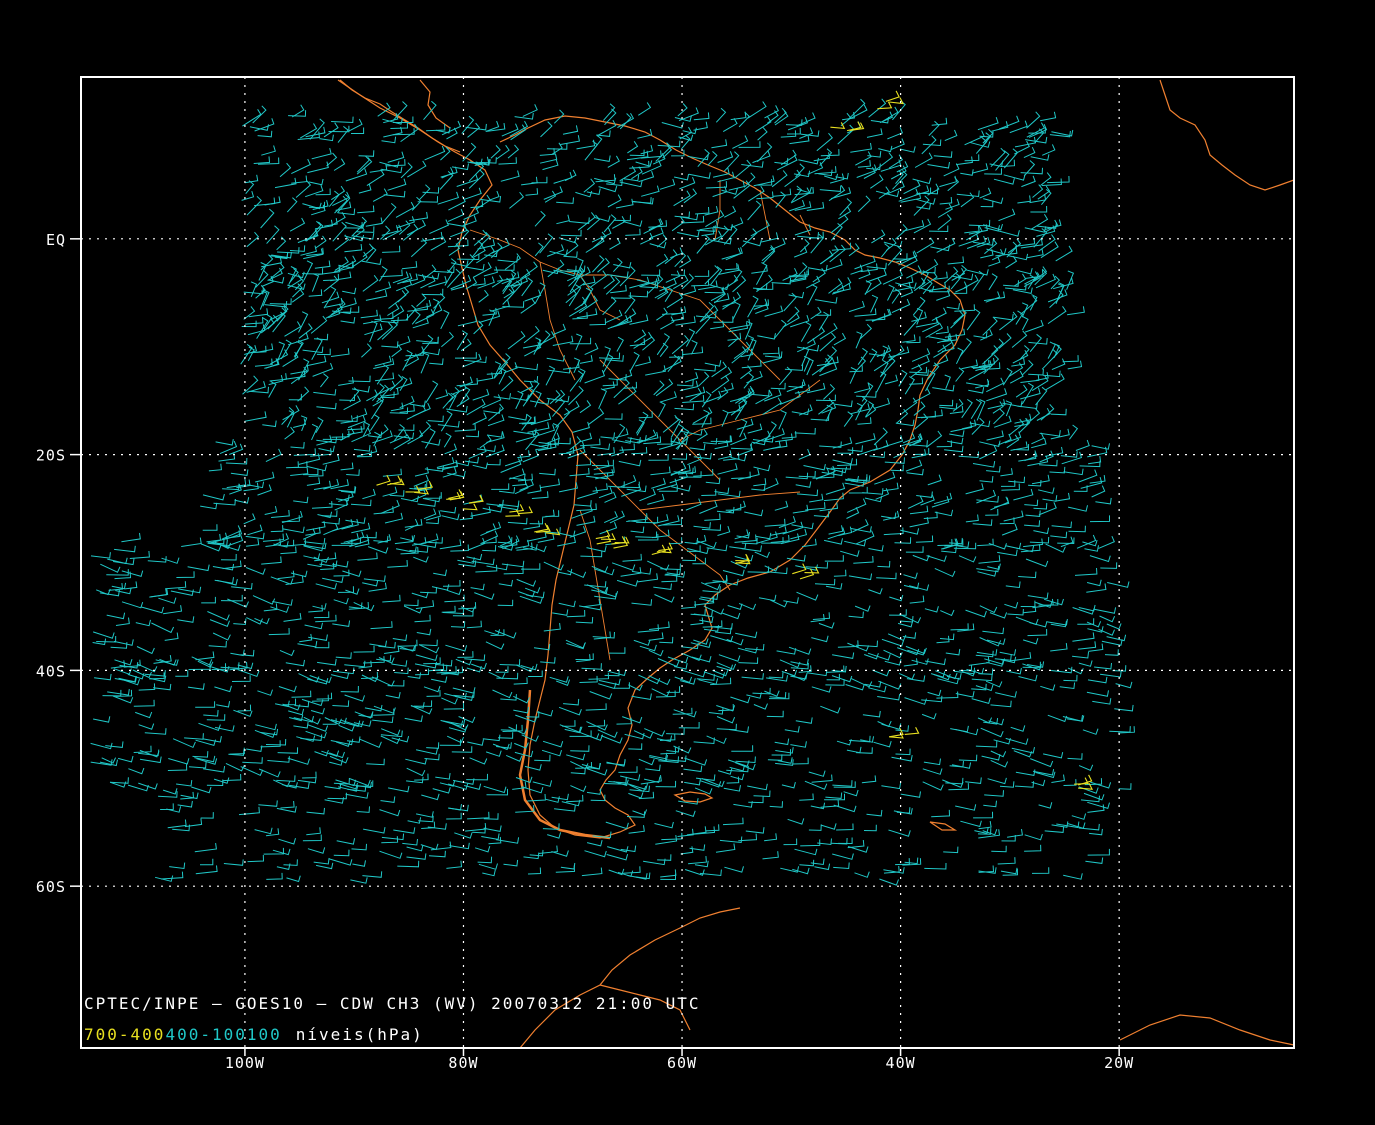  Describe the element at coordinates (51, 887) in the screenshot. I see `lat-label: 60S` at that location.